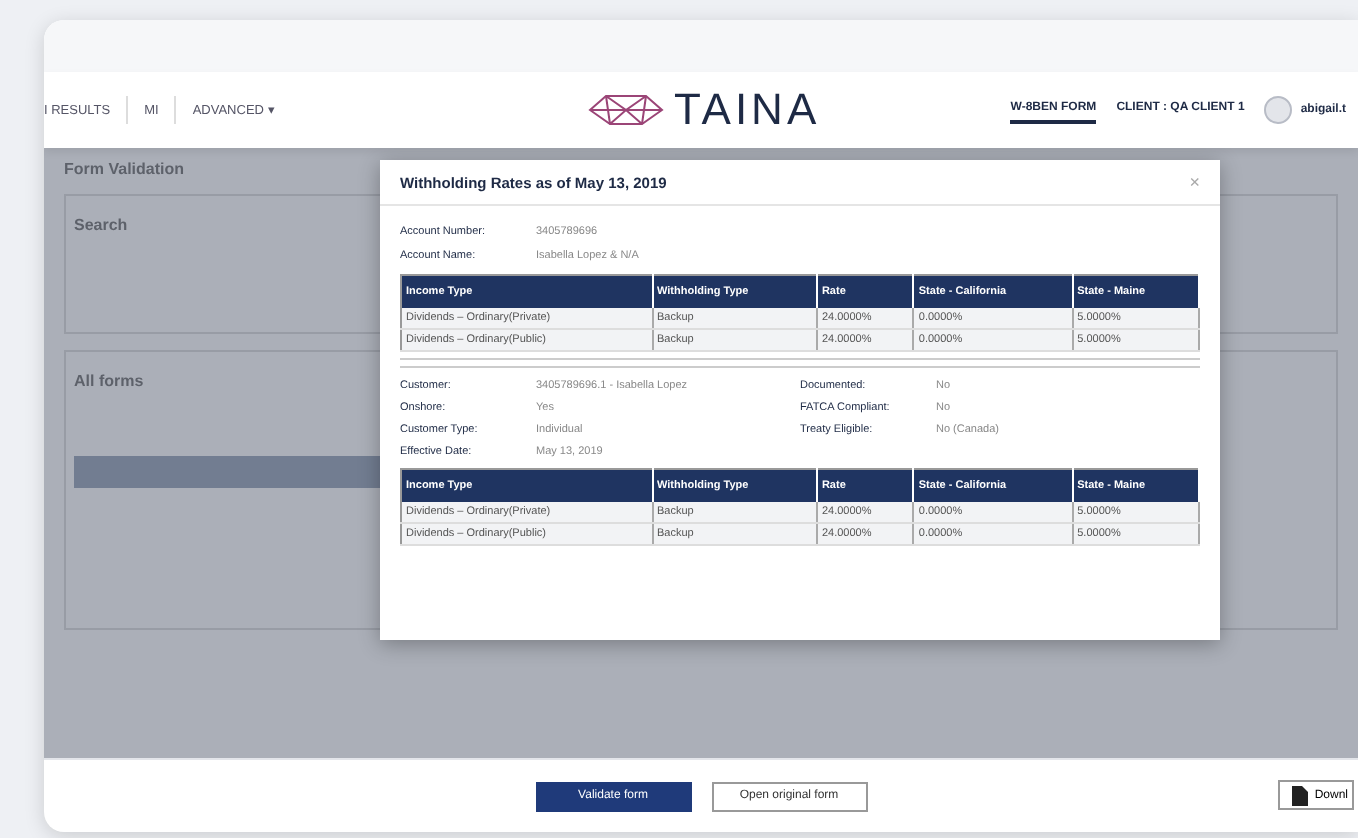  I want to click on avatar-icon, so click(1278, 110).